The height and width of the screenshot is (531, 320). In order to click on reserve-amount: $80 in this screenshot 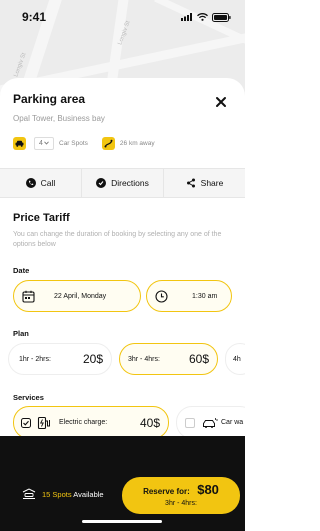, I will do `click(208, 489)`.